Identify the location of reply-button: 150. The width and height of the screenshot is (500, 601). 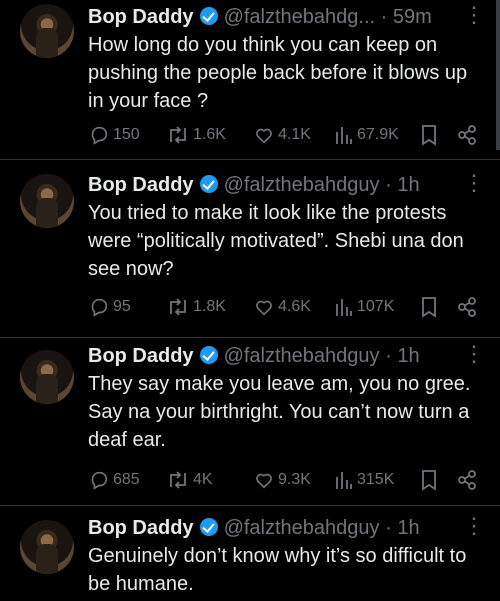
(114, 135).